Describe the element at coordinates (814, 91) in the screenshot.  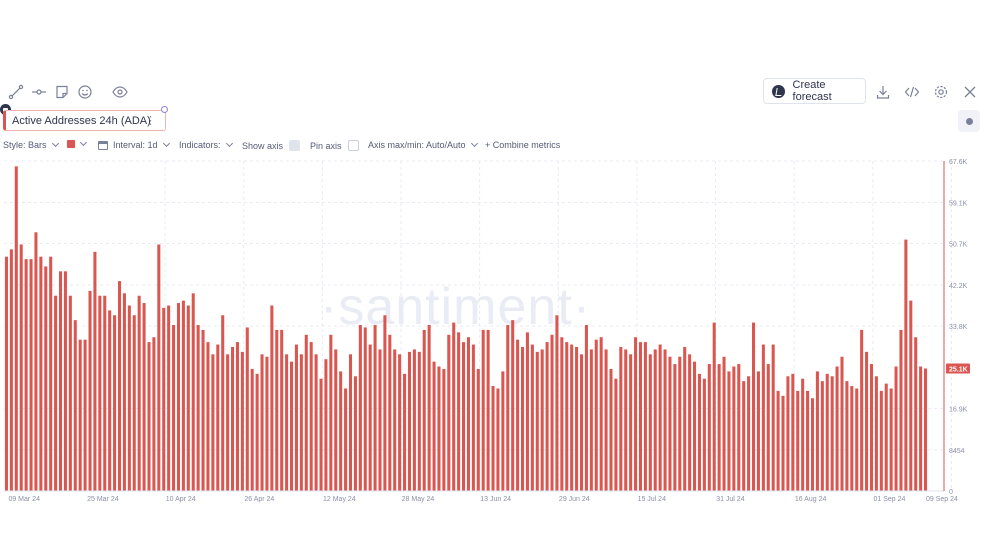
I see `create-forecast-button: Create forecast` at that location.